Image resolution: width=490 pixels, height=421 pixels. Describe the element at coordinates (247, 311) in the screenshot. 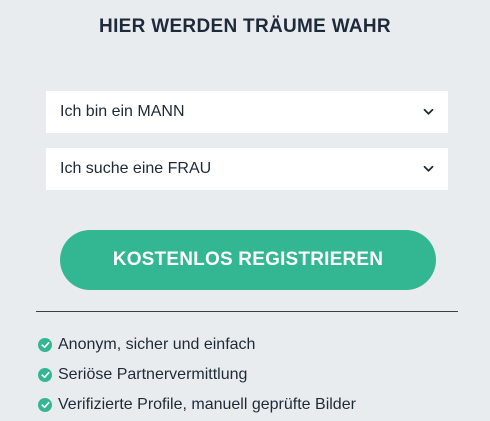

I see `divider` at that location.